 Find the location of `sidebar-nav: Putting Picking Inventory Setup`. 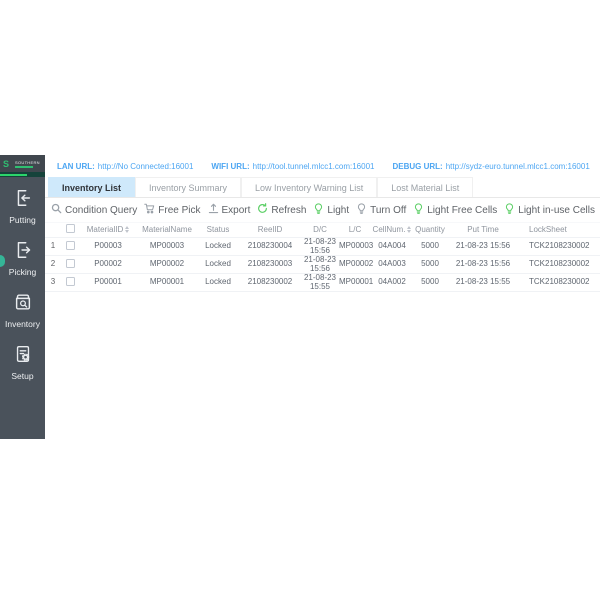

sidebar-nav: Putting Picking Inventory Setup is located at coordinates (22, 282).